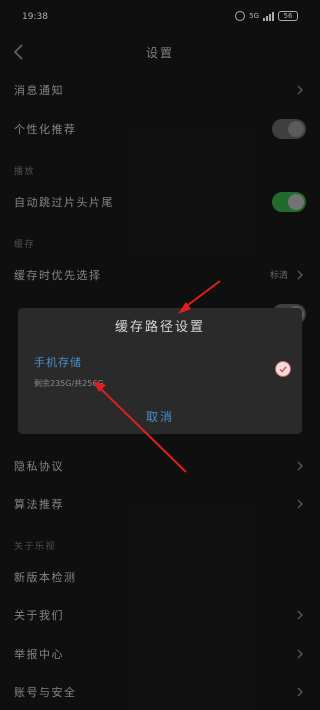 Image resolution: width=320 pixels, height=710 pixels. I want to click on cancel-button: 取消, so click(160, 416).